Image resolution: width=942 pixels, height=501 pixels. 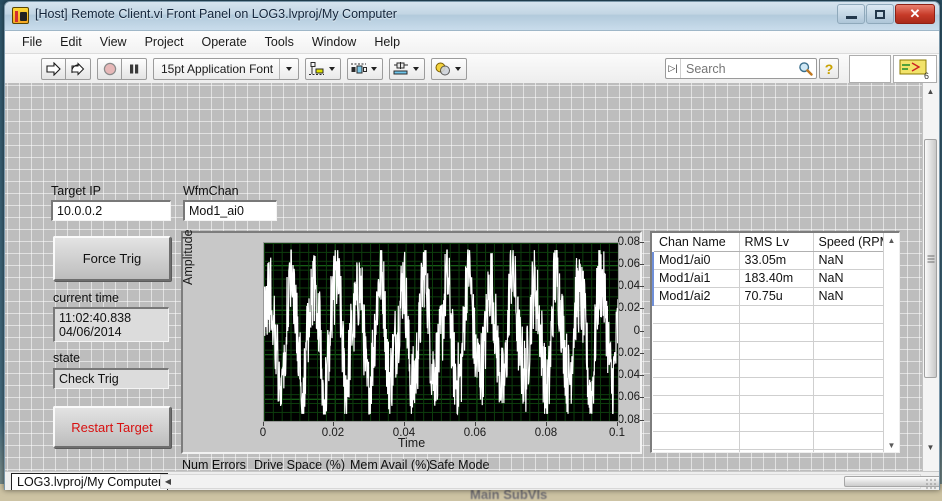 What do you see at coordinates (32, 42) in the screenshot?
I see `menu-item-file: File` at bounding box center [32, 42].